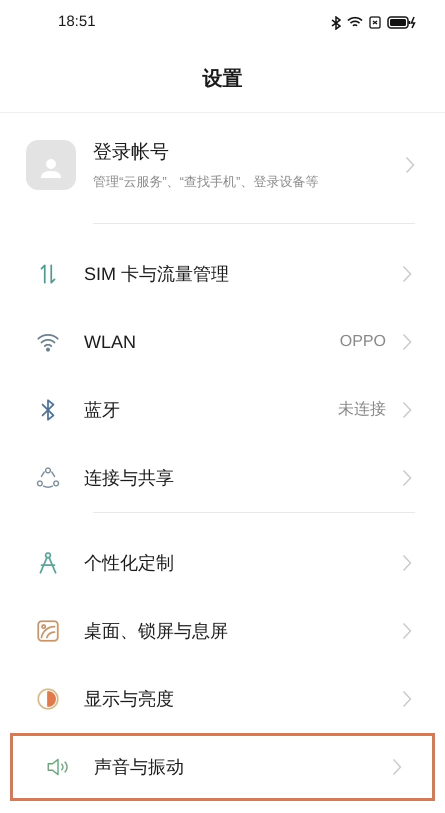 This screenshot has height=813, width=445. Describe the element at coordinates (206, 181) in the screenshot. I see `account-subtitle: 管理“云服务”、“查找手机”、登录设备等` at that location.